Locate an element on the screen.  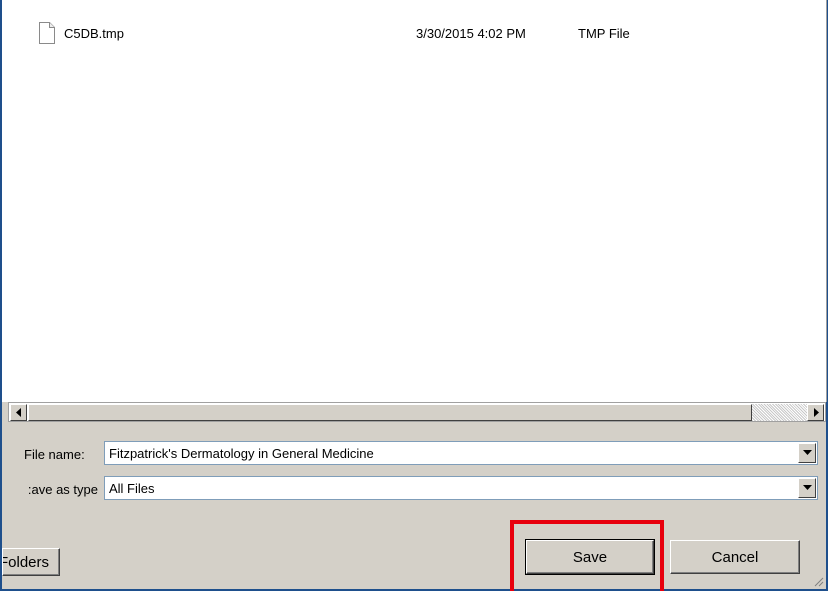
scroll-track is located at coordinates (780, 412).